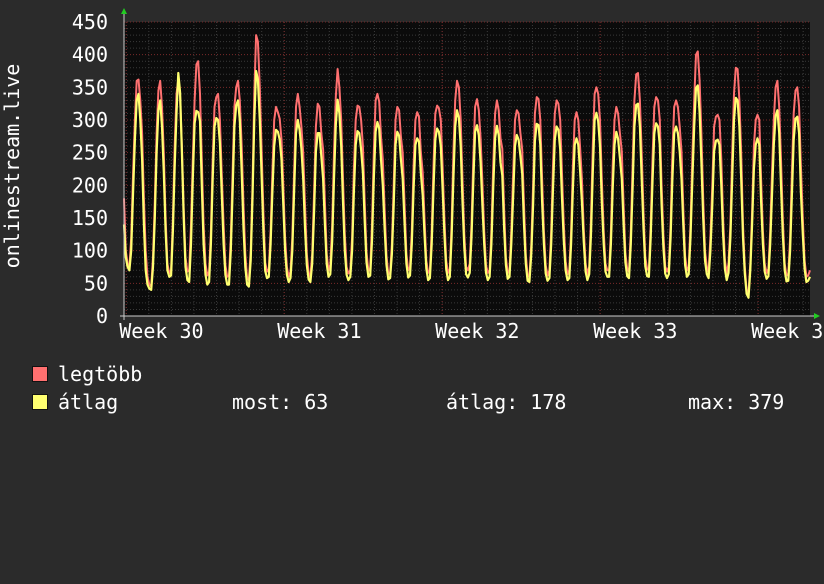 This screenshot has width=824, height=584. I want to click on y-tick-label: 400, so click(90, 55).